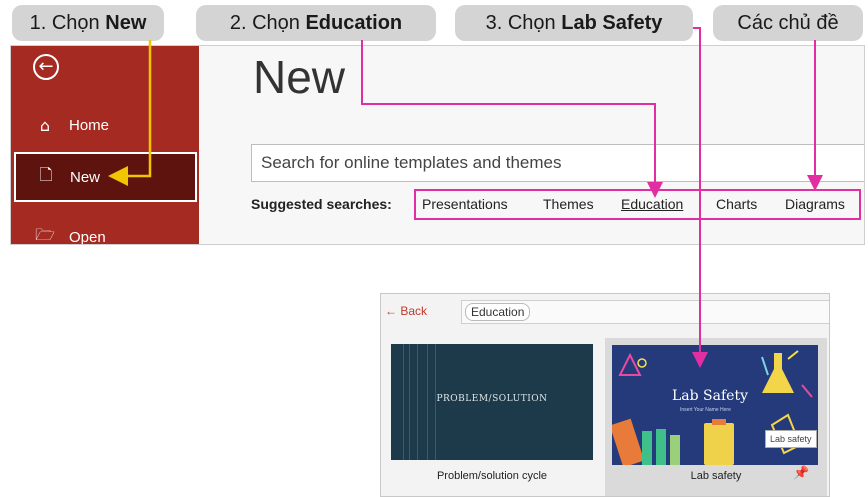 This screenshot has width=868, height=497. What do you see at coordinates (316, 23) in the screenshot?
I see `callout-step-2: 2. Chọn Education` at bounding box center [316, 23].